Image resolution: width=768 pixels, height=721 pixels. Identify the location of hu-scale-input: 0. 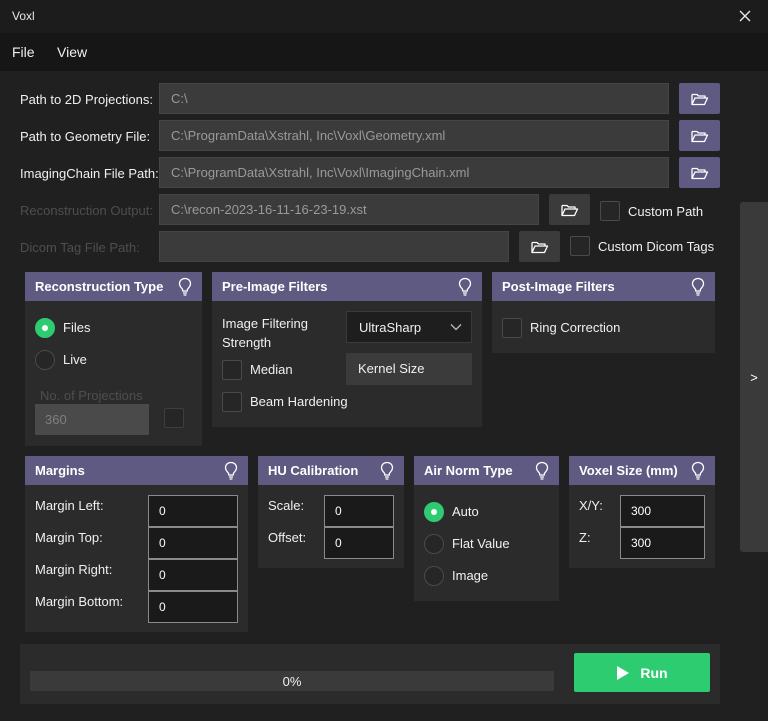
(359, 511).